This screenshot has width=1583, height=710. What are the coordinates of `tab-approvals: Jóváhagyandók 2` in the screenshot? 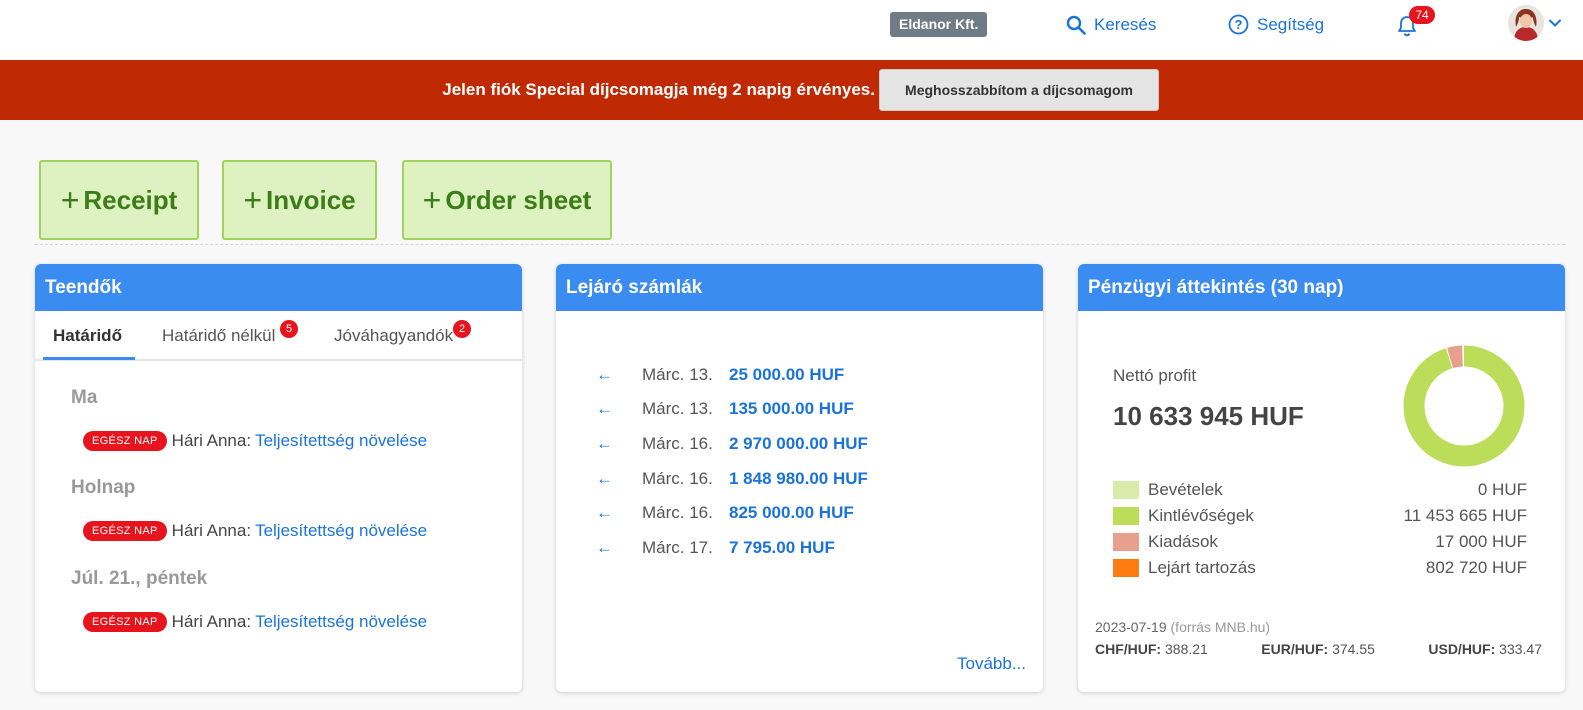 It's located at (402, 333).